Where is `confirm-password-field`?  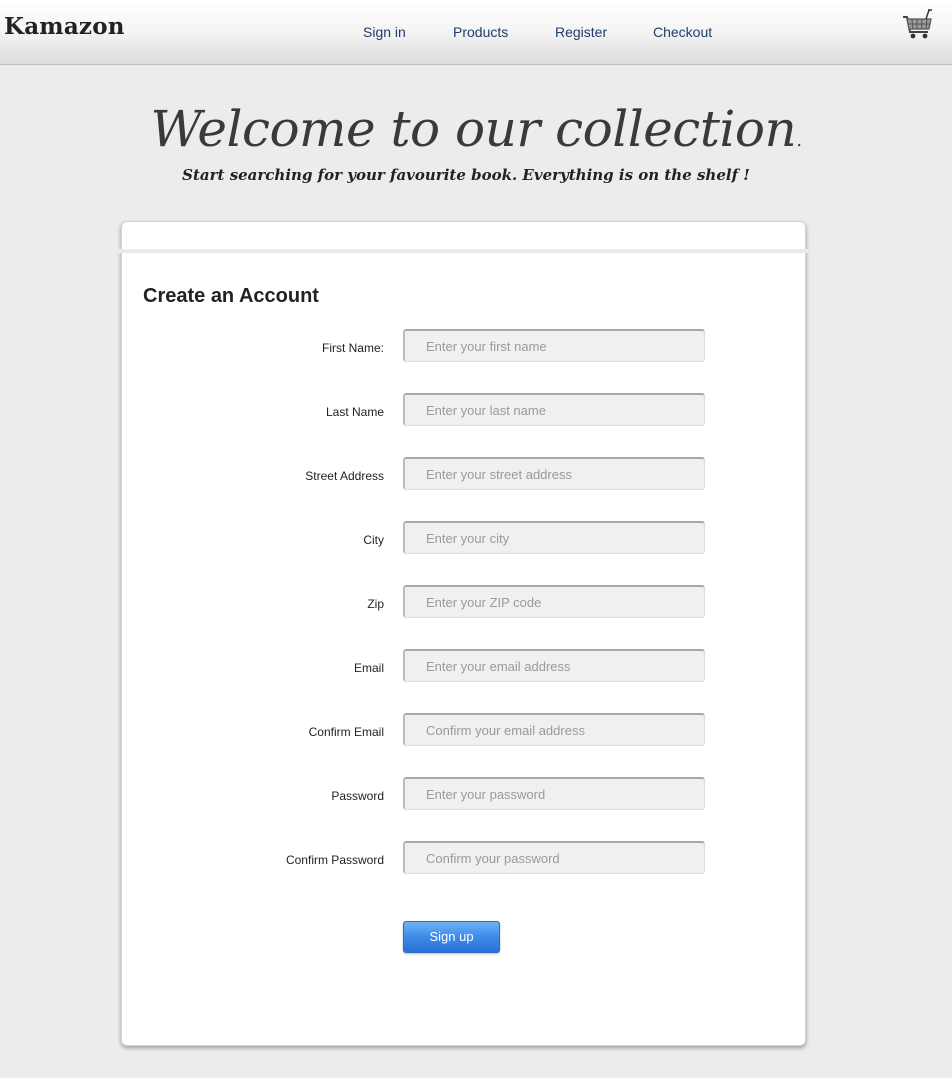
confirm-password-field is located at coordinates (554, 857).